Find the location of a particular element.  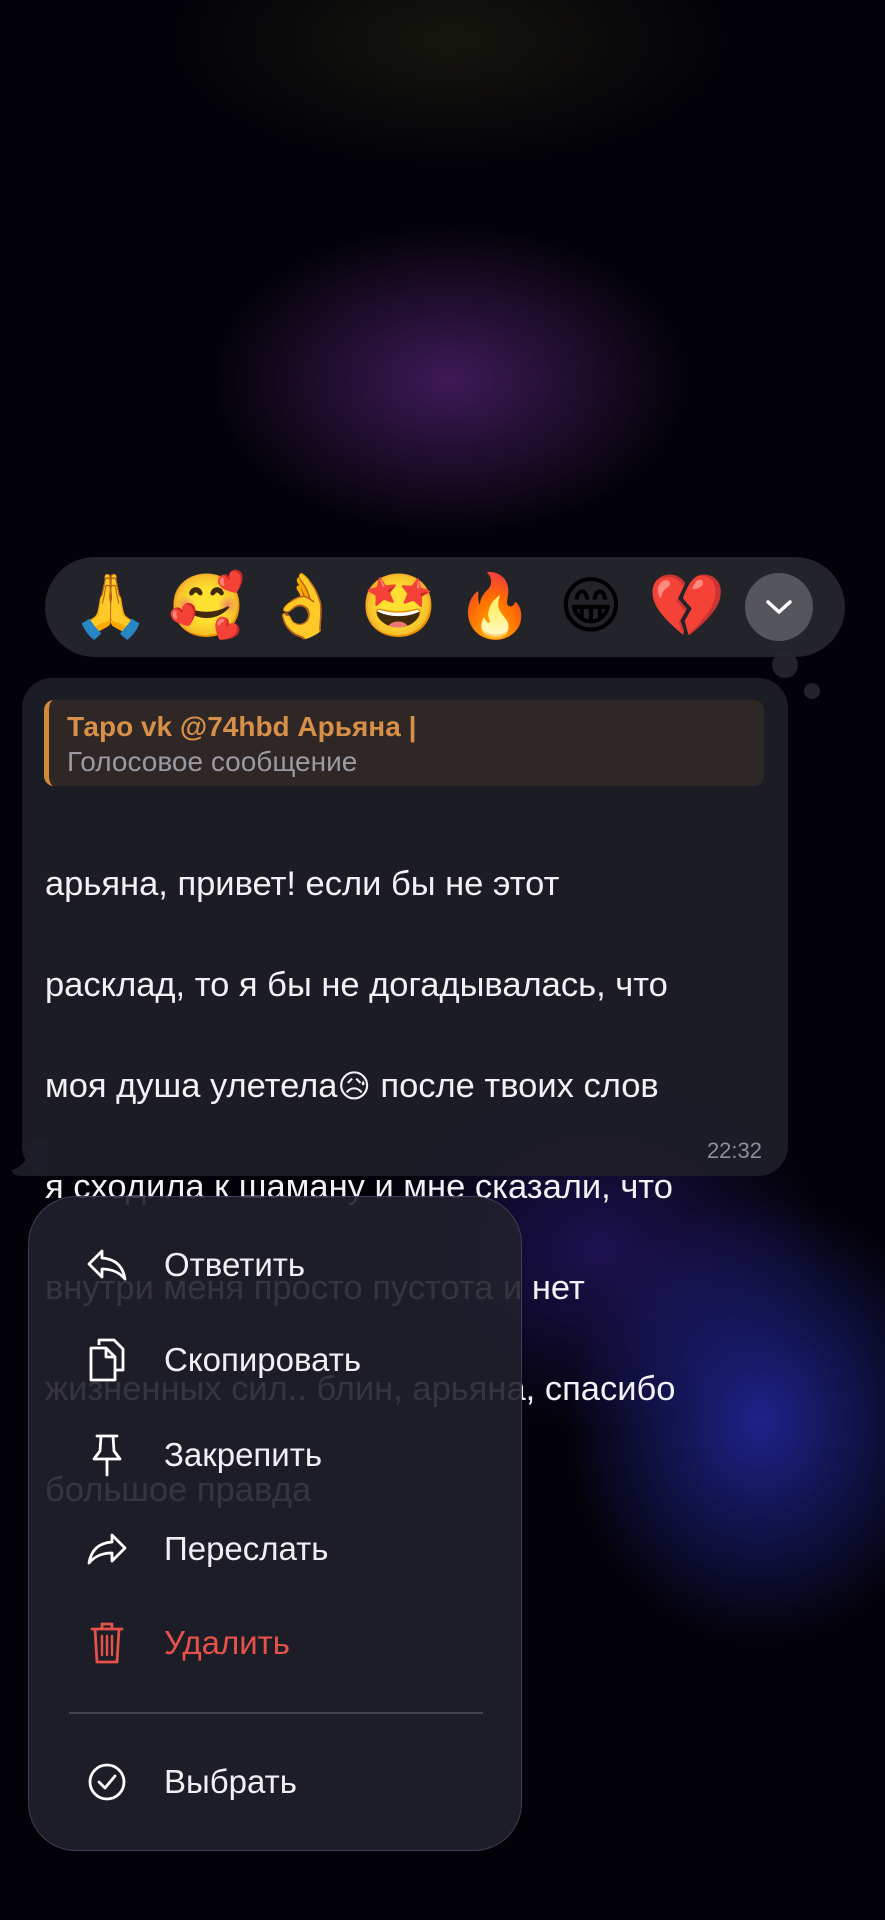

copy-icon is located at coordinates (107, 1360).